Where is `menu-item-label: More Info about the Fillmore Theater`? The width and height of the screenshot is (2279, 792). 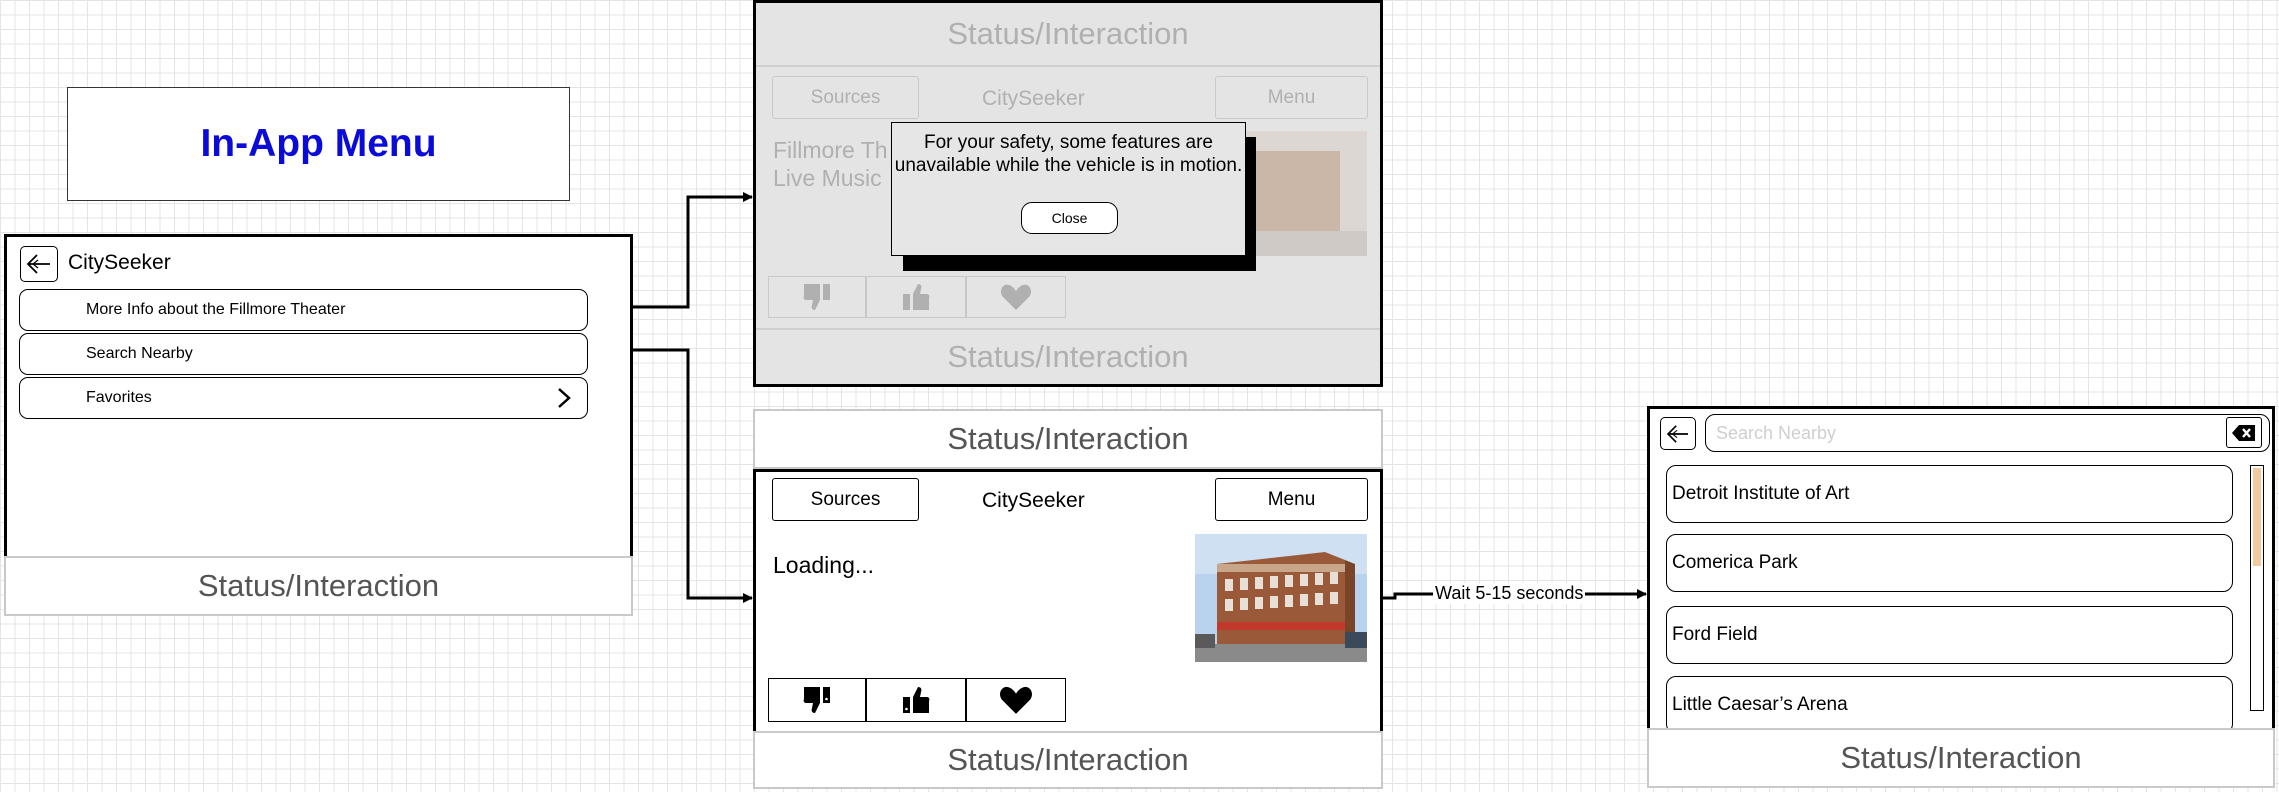 menu-item-label: More Info about the Fillmore Theater is located at coordinates (216, 309).